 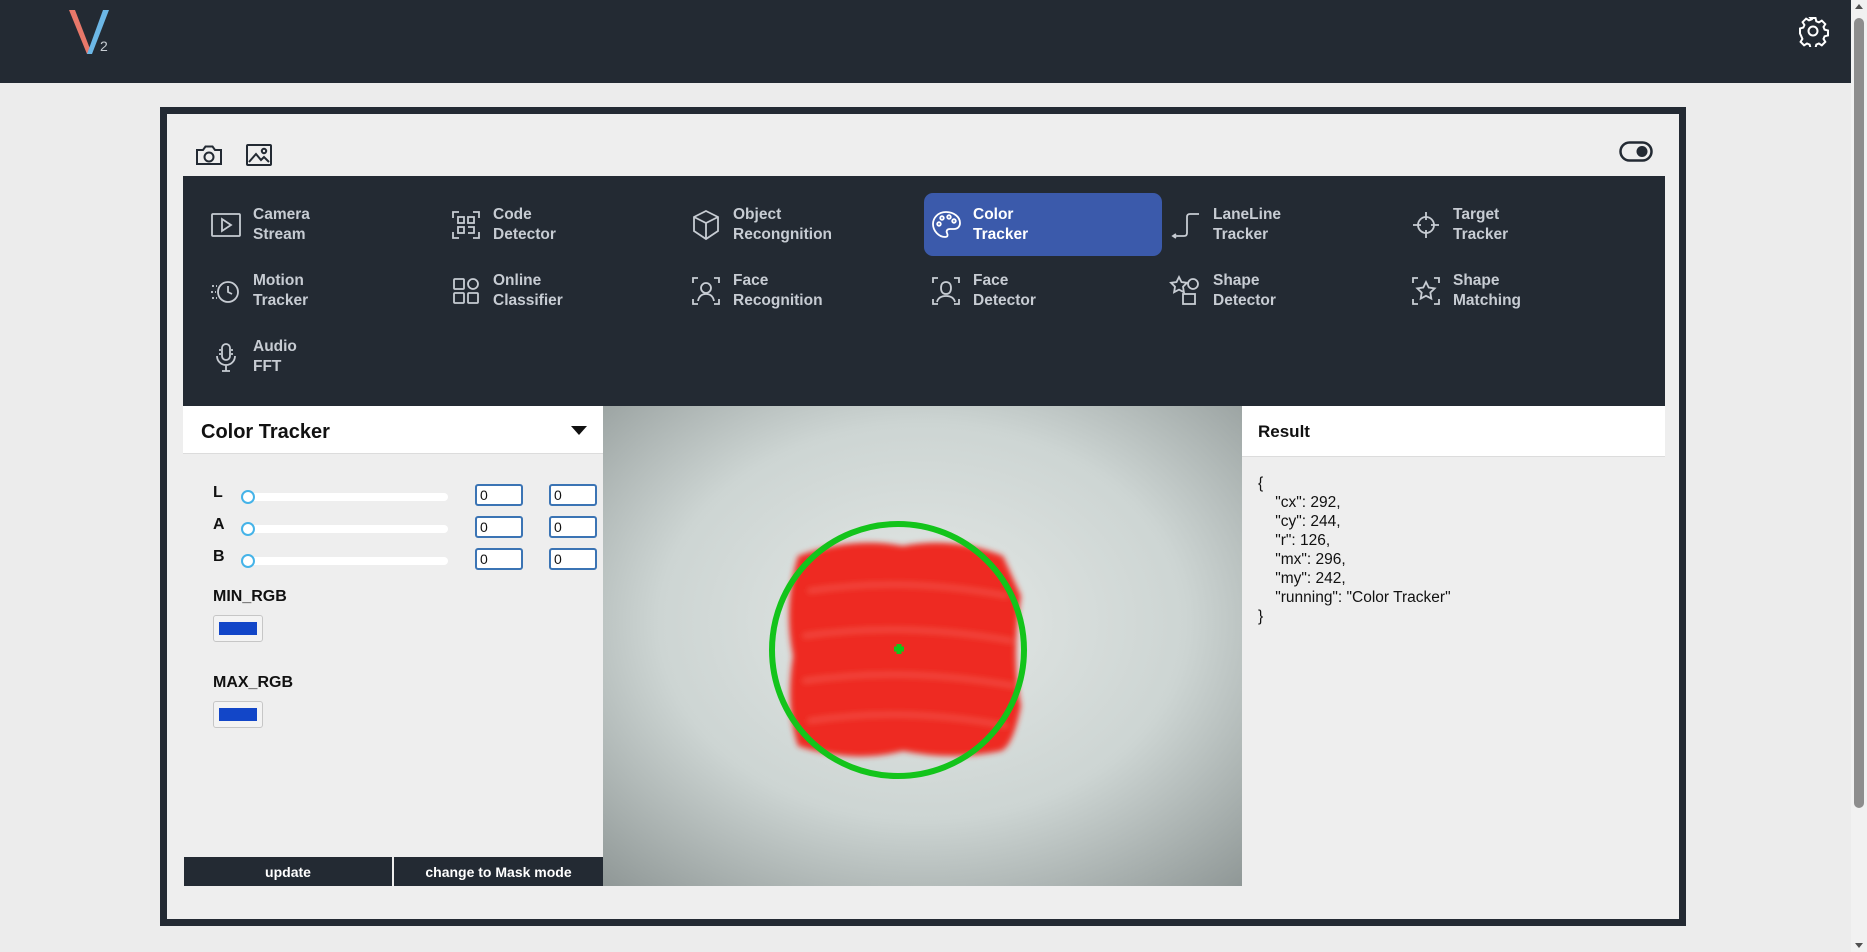 I want to click on menu-item-label: Face Detector, so click(x=1004, y=290).